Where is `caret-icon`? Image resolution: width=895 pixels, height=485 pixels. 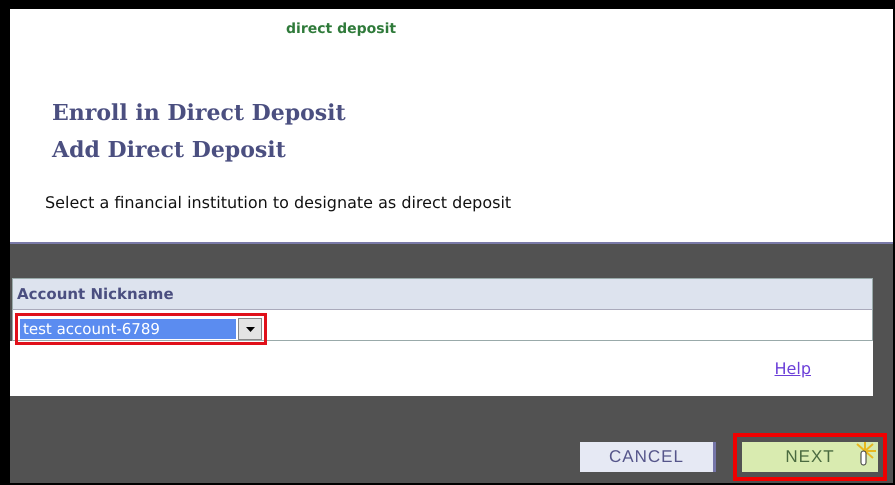 caret-icon is located at coordinates (250, 329).